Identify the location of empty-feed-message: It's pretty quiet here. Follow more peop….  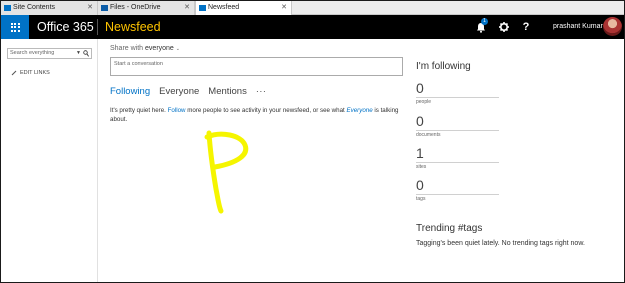
(255, 115).